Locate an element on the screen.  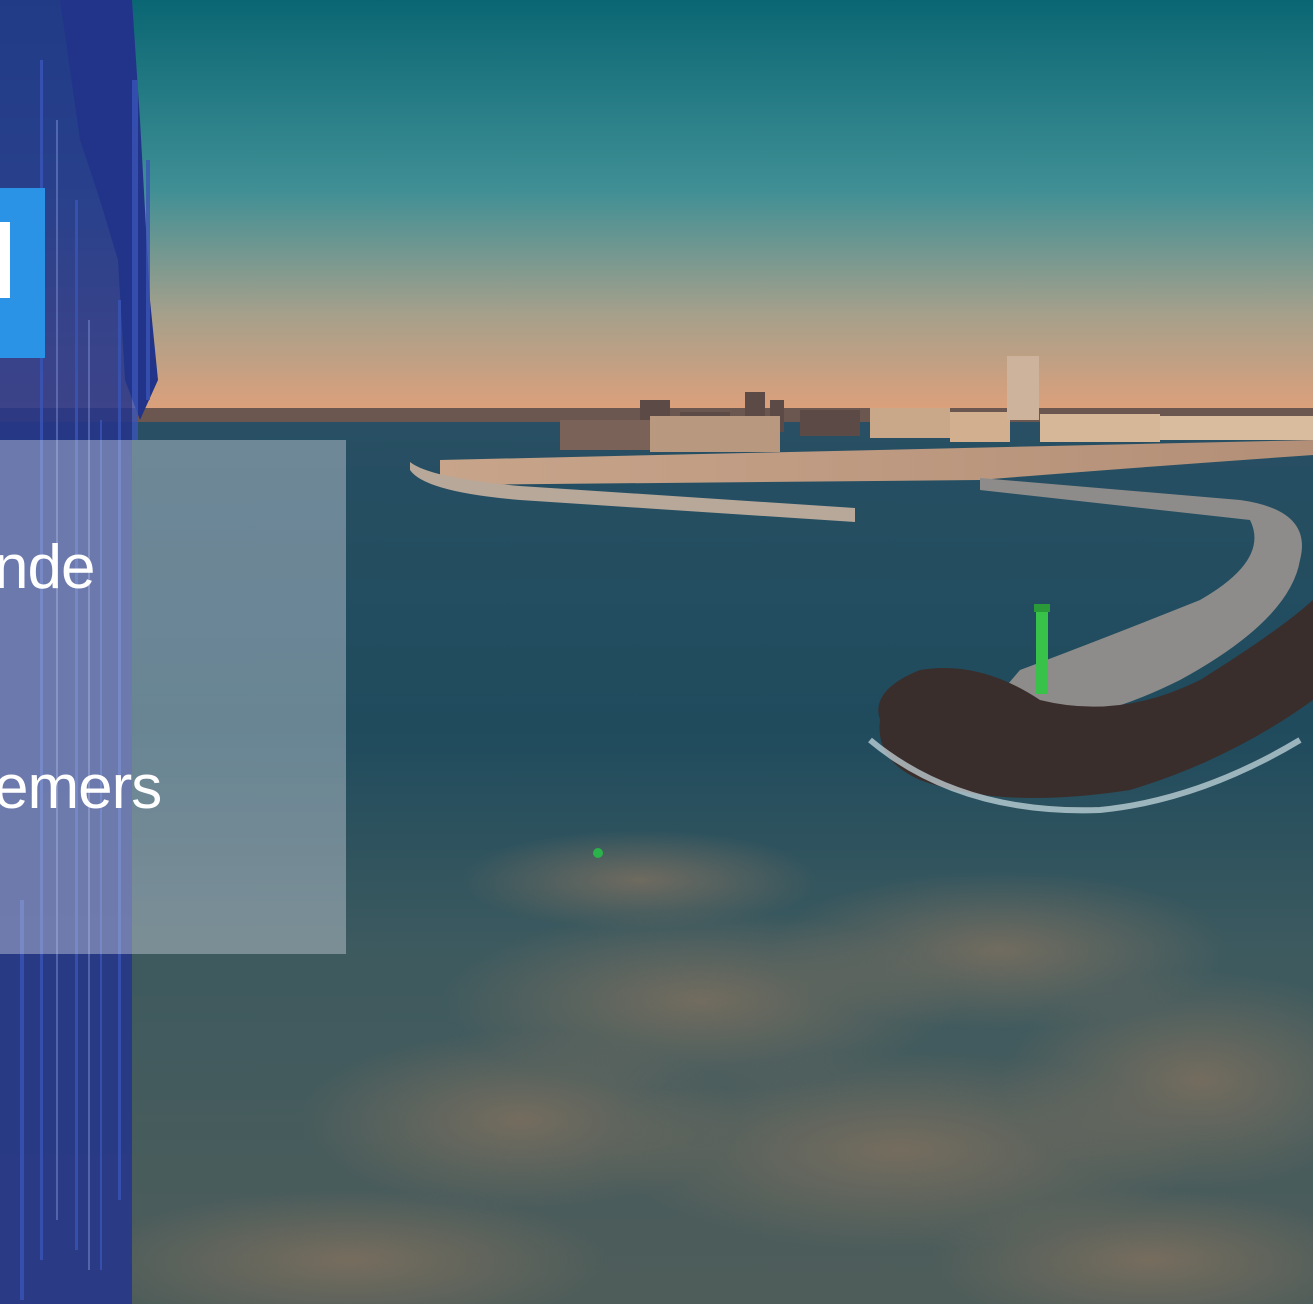
accent-logo-box is located at coordinates (22, 273).